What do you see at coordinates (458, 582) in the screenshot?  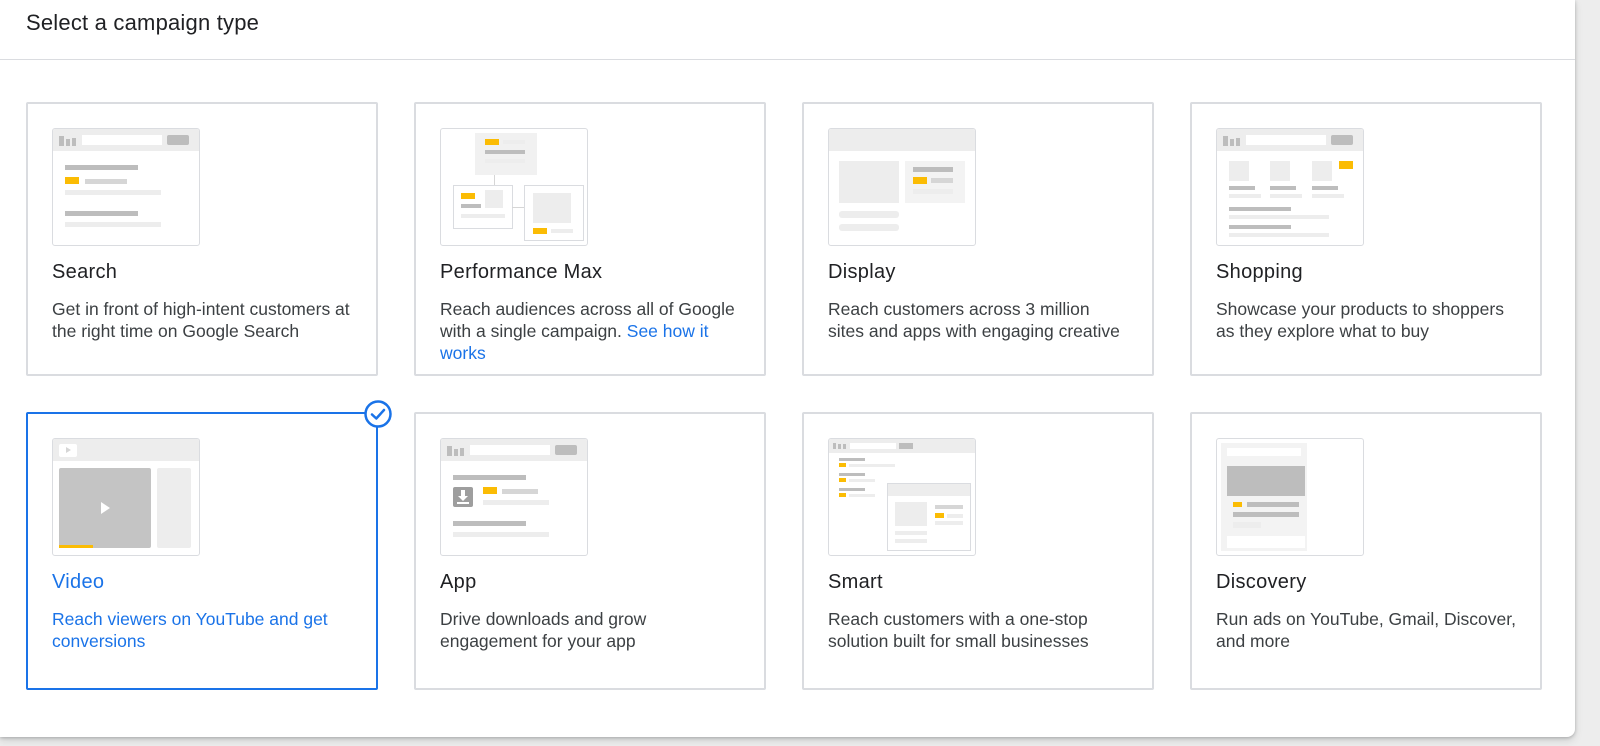 I see `campaign-card-title: App` at bounding box center [458, 582].